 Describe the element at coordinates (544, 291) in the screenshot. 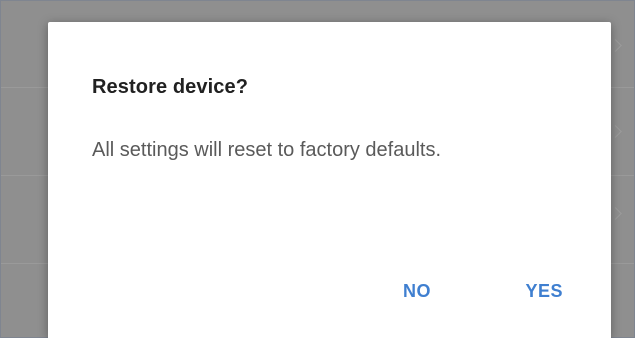

I see `yes-button: YES` at that location.